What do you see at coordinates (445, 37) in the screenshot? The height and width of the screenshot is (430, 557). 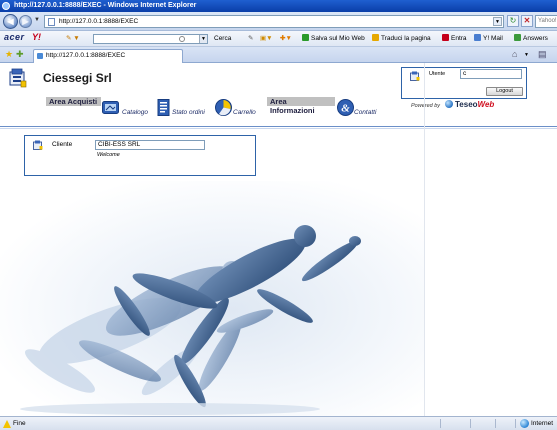 I see `yahoo-icon` at bounding box center [445, 37].